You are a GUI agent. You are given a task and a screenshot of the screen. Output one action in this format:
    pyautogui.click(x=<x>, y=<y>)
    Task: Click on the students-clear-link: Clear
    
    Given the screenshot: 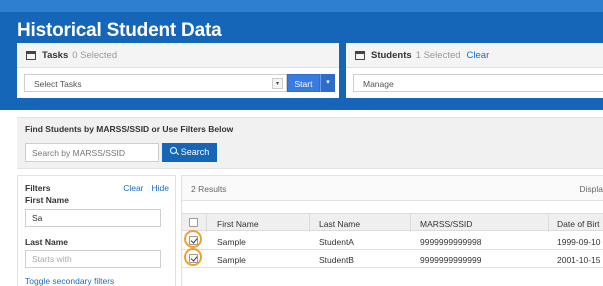 What is the action you would take?
    pyautogui.click(x=478, y=55)
    